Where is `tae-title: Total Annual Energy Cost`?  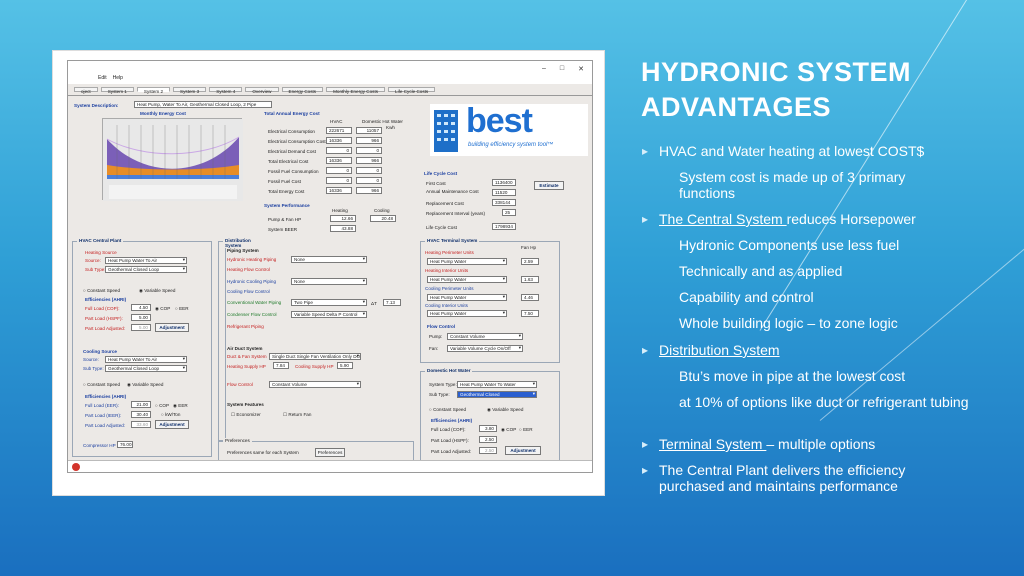
tae-title: Total Annual Energy Cost is located at coordinates (292, 113).